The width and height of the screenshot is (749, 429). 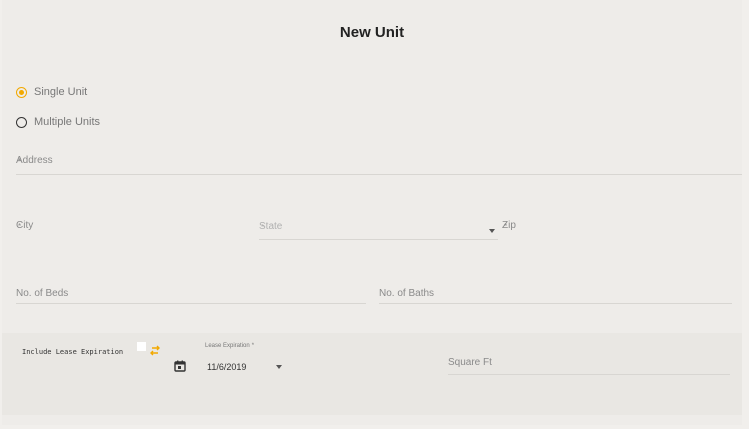 What do you see at coordinates (73, 352) in the screenshot?
I see `include-lease-label: Include Lease Expiration` at bounding box center [73, 352].